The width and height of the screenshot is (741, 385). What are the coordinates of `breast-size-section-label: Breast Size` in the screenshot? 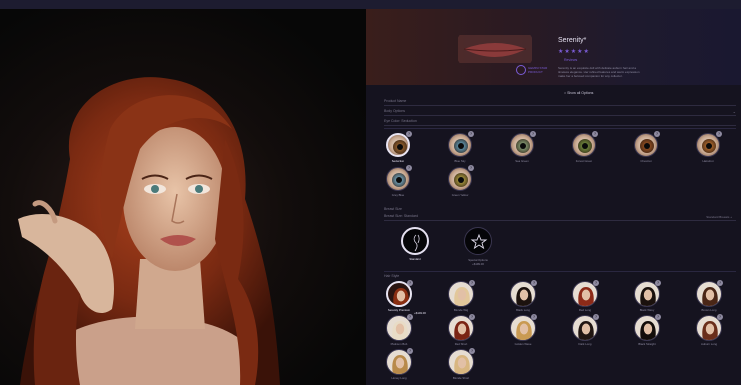 It's located at (393, 209).